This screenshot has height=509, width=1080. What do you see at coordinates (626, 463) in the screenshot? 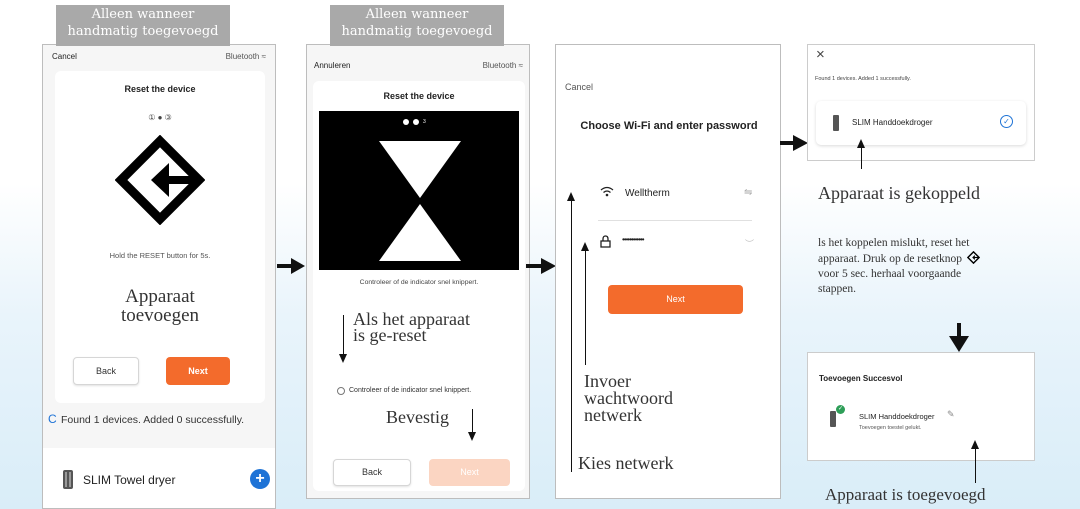
I see `annotation-network: Kies netwerk` at bounding box center [626, 463].